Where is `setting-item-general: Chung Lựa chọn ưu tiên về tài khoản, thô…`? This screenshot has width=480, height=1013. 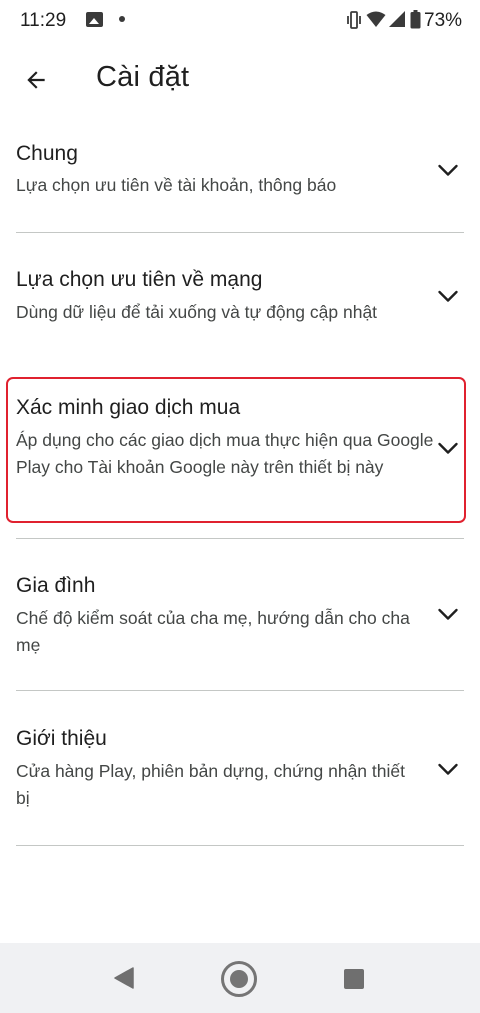
setting-item-general: Chung Lựa chọn ưu tiên về tài khoản, thô… is located at coordinates (240, 176).